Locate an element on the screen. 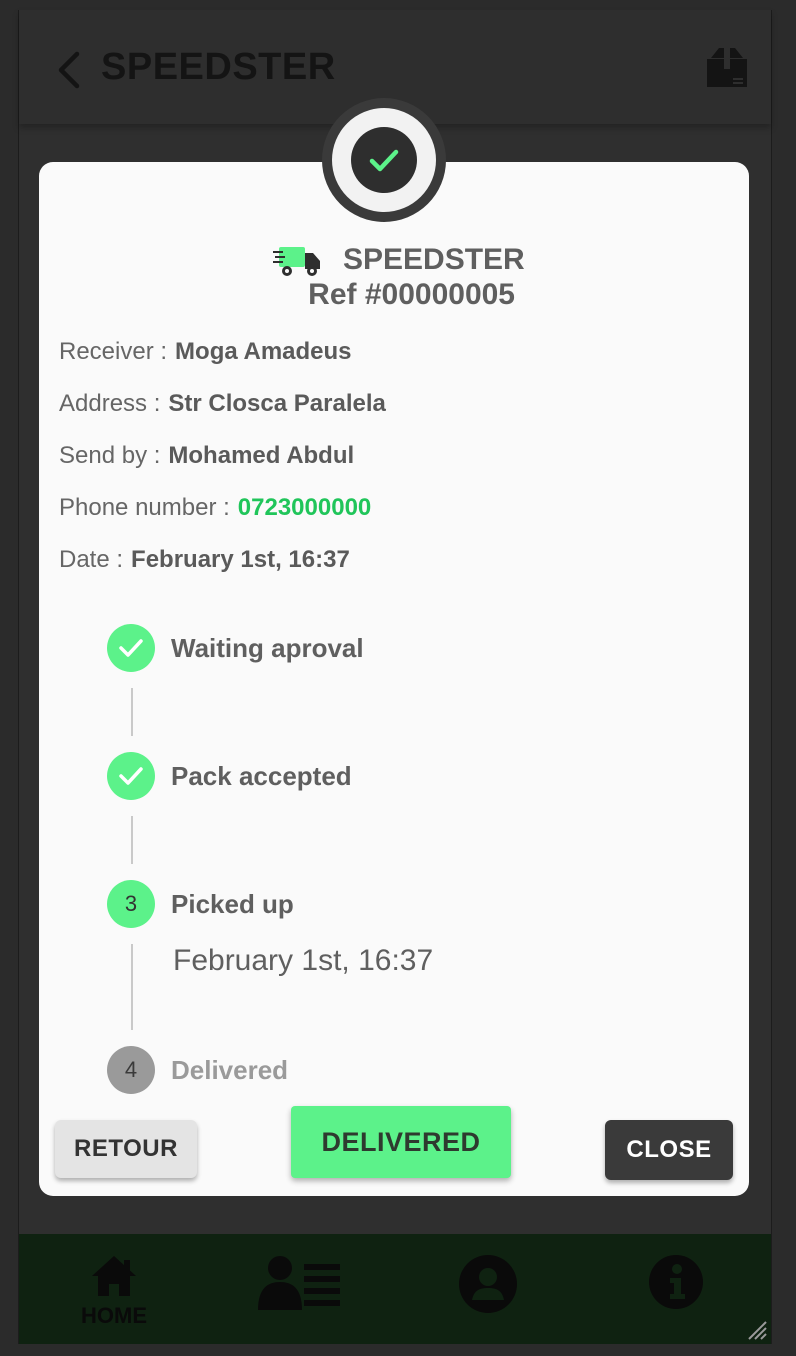  check-circle-icon is located at coordinates (384, 160).